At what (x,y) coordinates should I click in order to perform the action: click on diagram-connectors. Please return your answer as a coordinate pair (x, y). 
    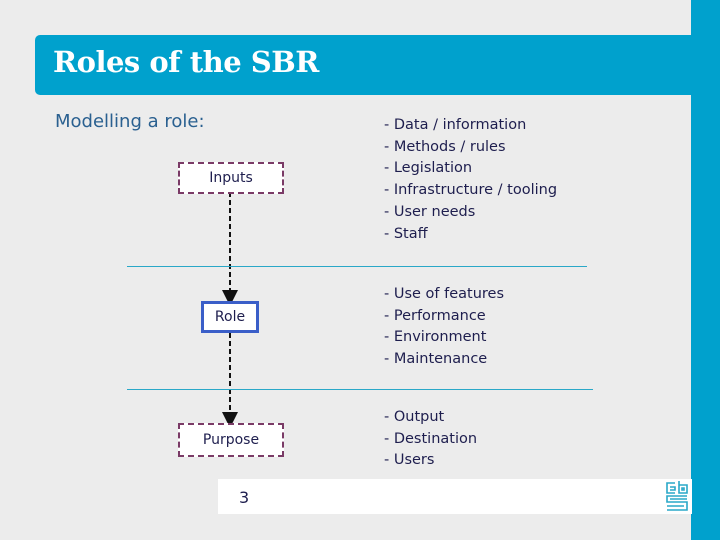
    Looking at the image, I should click on (230, 310).